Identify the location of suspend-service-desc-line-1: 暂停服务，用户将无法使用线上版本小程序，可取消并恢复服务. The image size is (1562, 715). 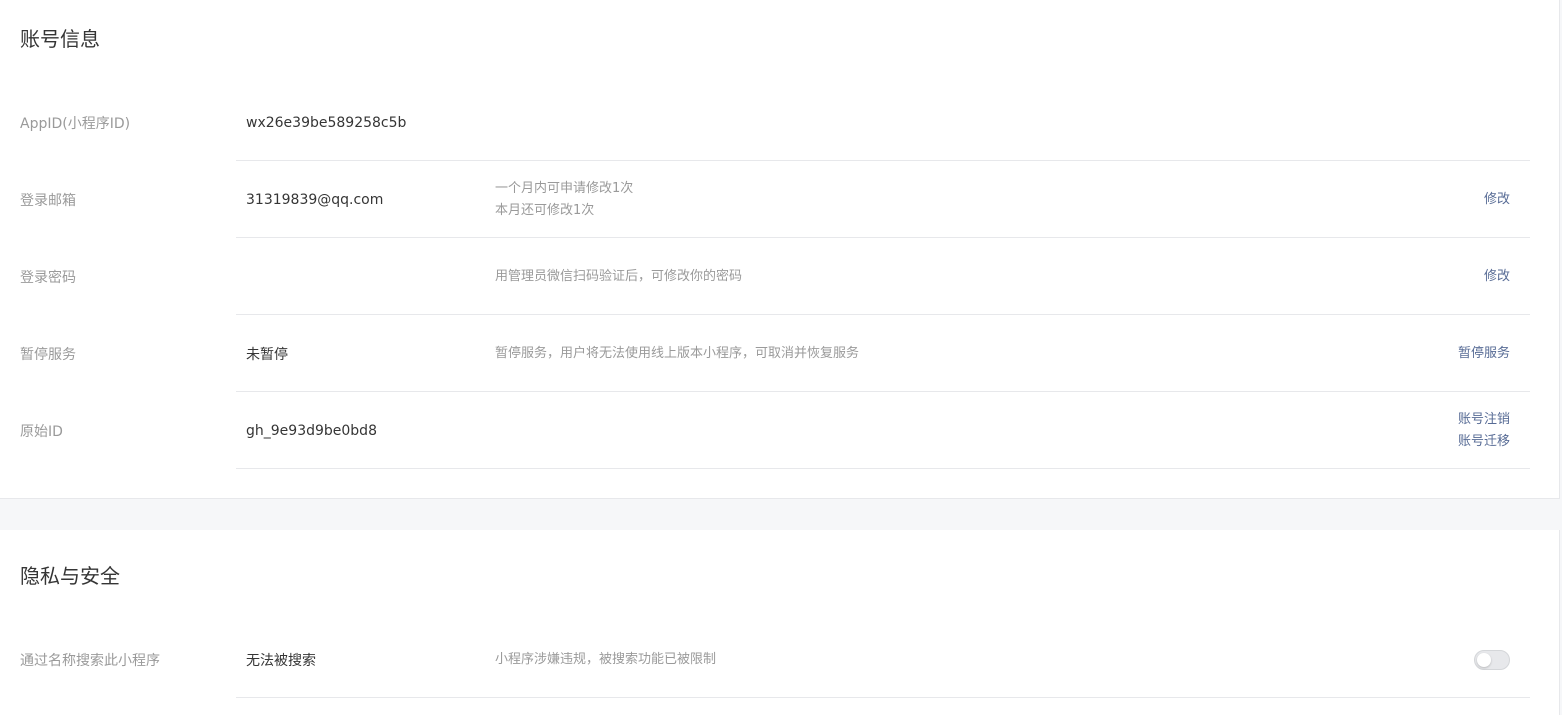
(677, 353).